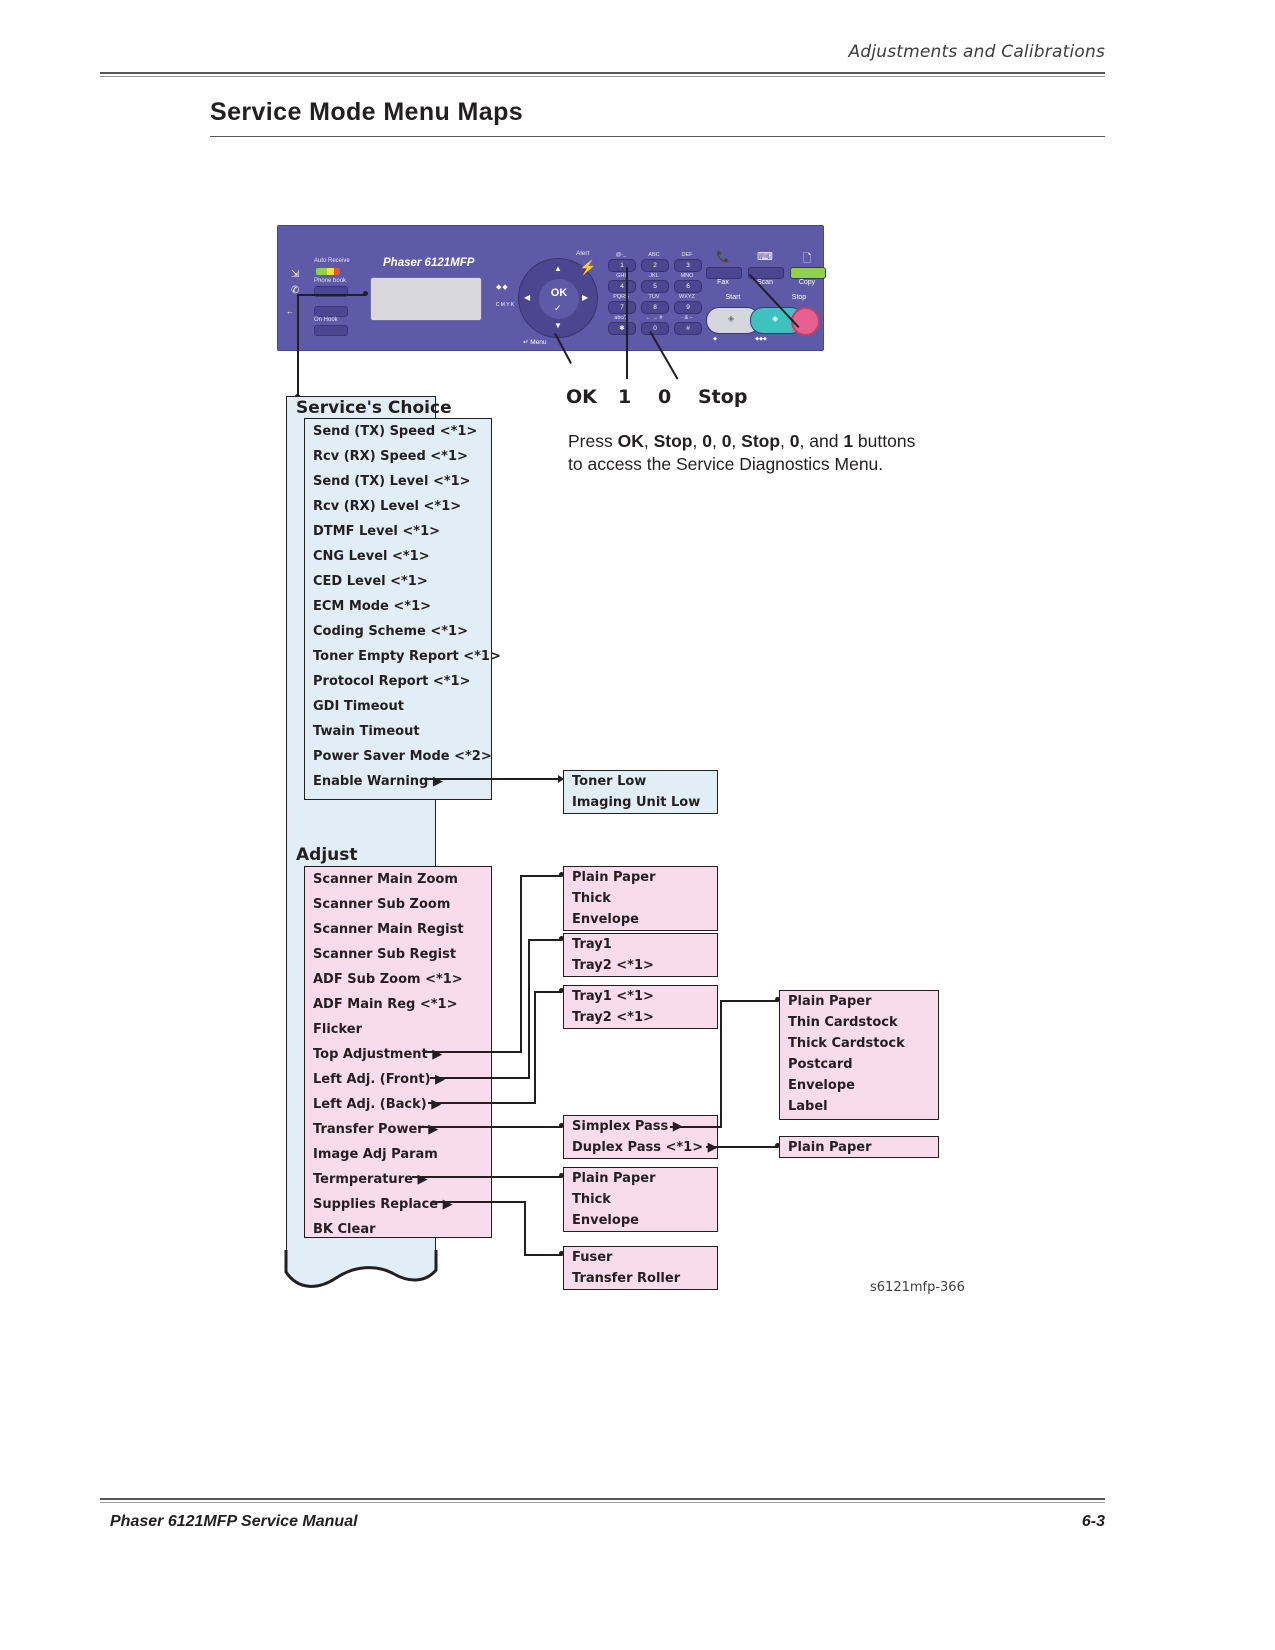 The width and height of the screenshot is (1275, 1650). What do you see at coordinates (640, 996) in the screenshot?
I see `list-item: Tray1 <*1>` at bounding box center [640, 996].